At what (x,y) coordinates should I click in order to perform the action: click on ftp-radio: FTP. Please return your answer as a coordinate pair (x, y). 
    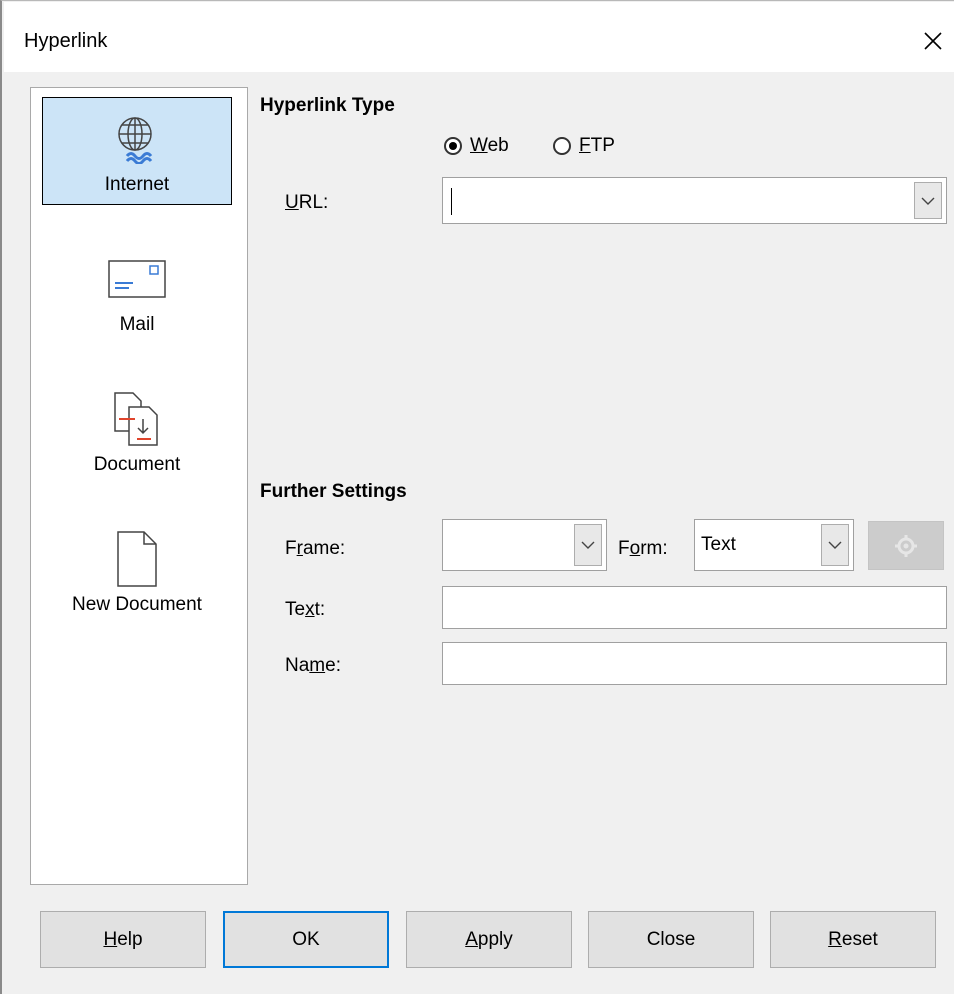
    Looking at the image, I should click on (584, 146).